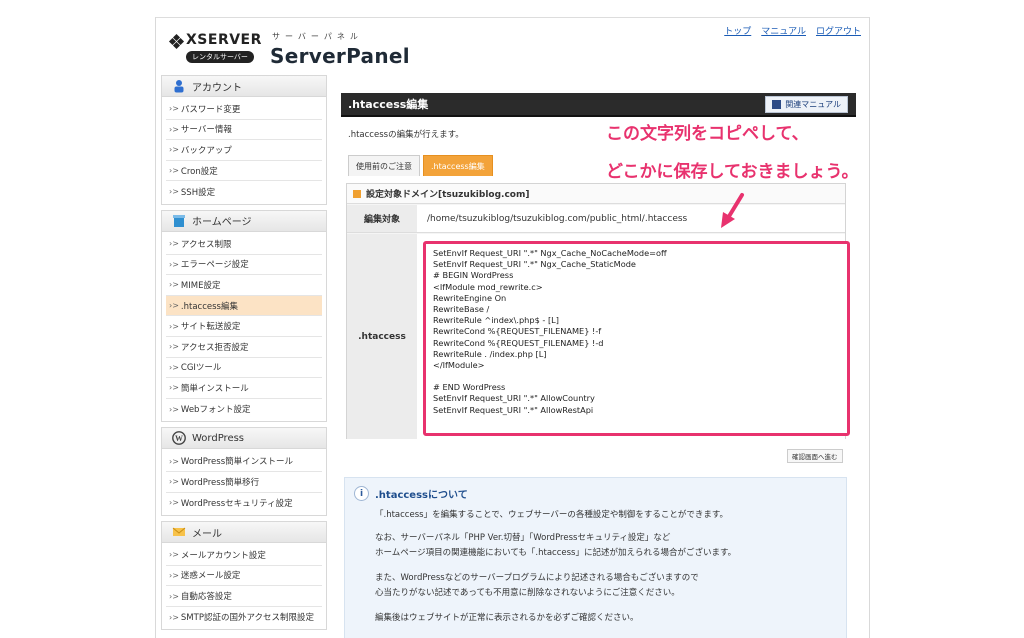 The image size is (1024, 638). Describe the element at coordinates (244, 555) in the screenshot. I see `sidebar-item-mail-account: ›> メールアカウント設定` at that location.